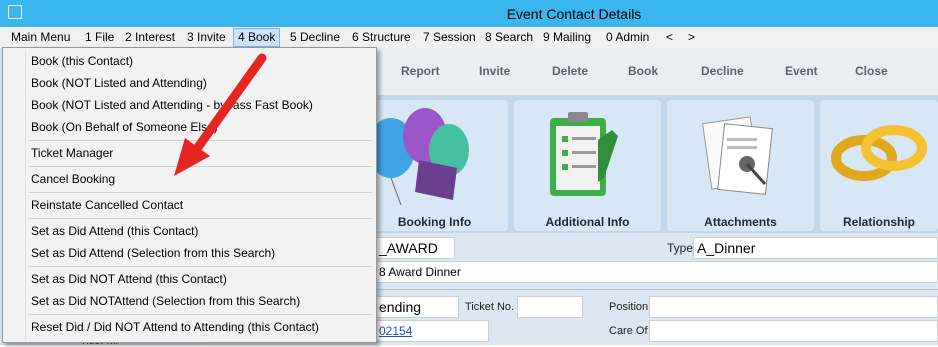 This screenshot has width=938, height=347. Describe the element at coordinates (418, 157) in the screenshot. I see `balloons-icon` at that location.